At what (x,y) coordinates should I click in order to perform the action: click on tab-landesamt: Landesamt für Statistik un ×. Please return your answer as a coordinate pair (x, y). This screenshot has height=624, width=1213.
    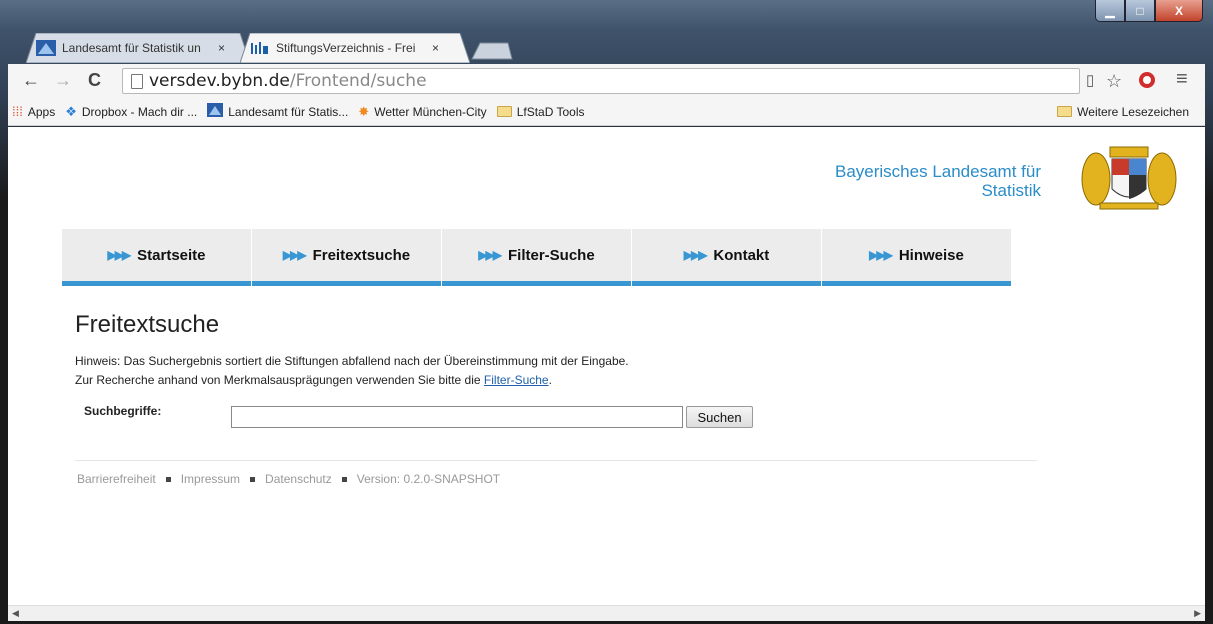
    Looking at the image, I should click on (138, 48).